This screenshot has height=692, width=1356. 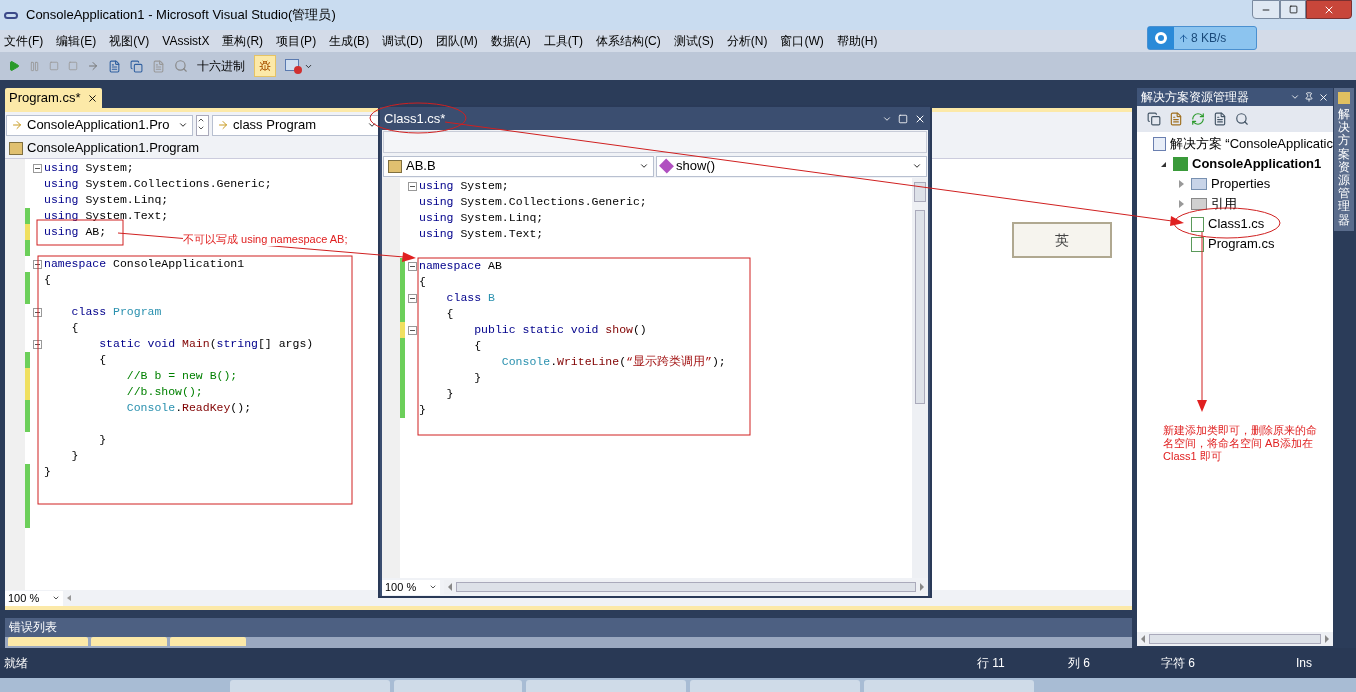 I want to click on toggle-button, so click(x=265, y=66).